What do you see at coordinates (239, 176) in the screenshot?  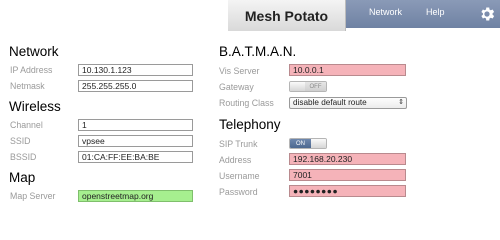 I see `username-label: Username` at bounding box center [239, 176].